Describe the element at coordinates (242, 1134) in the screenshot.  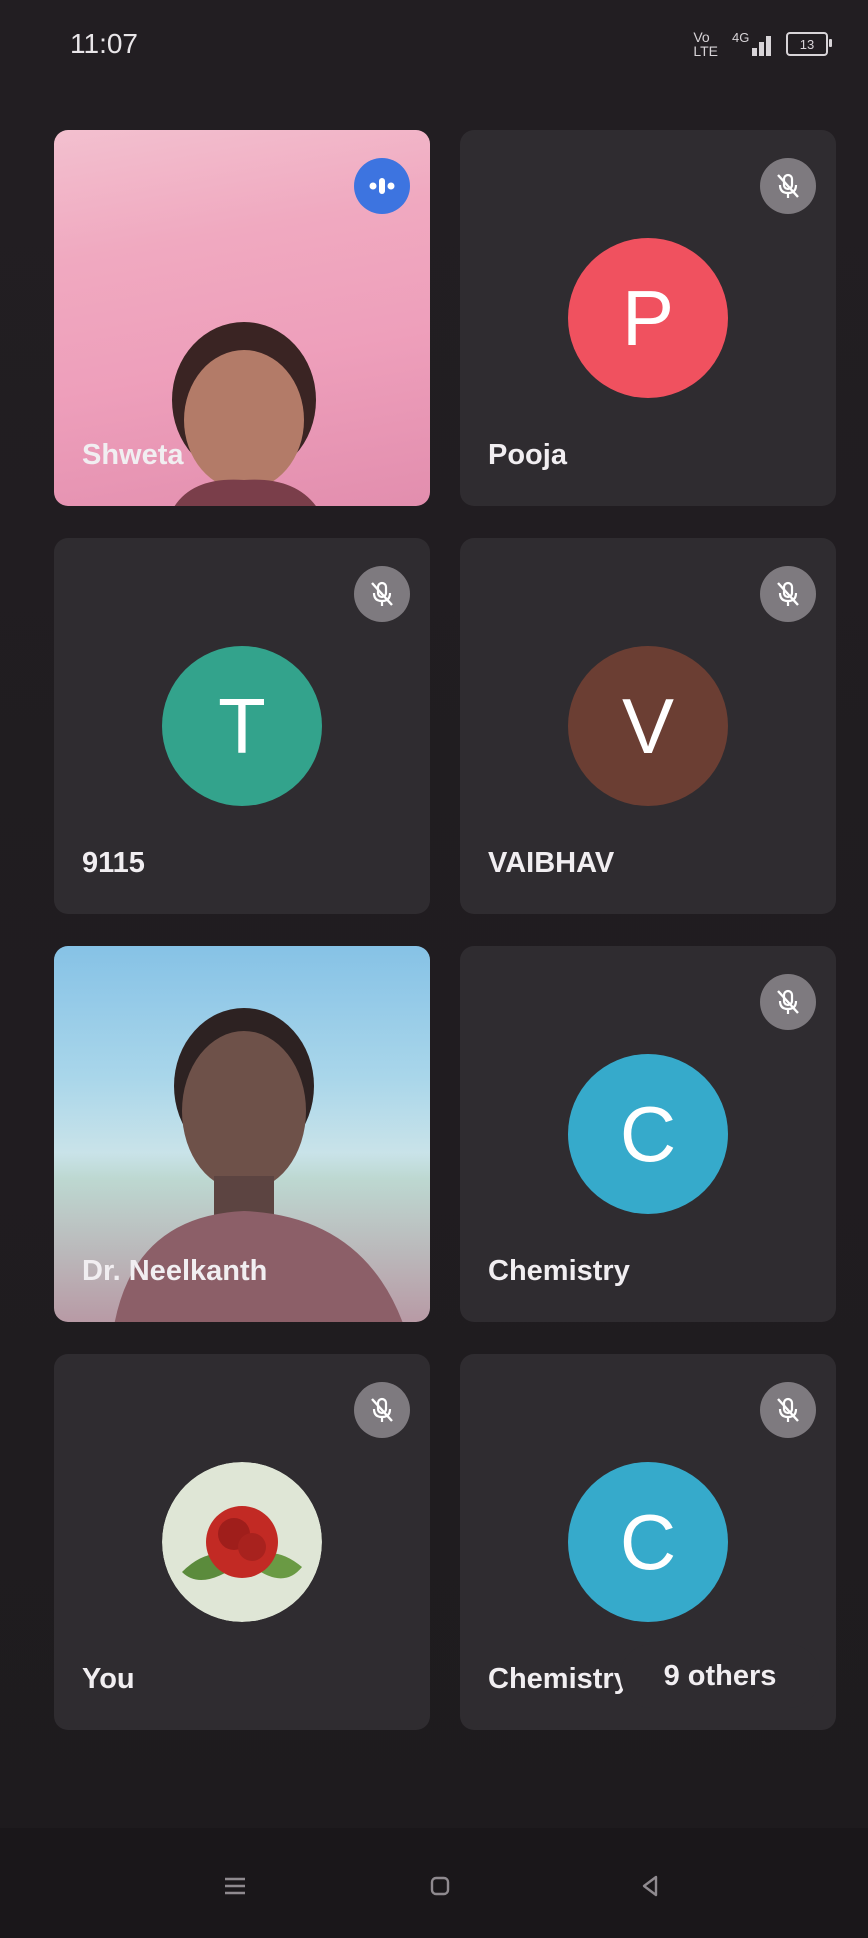
I see `participant-tile-neelkanth: Dr. Neelkanth` at that location.